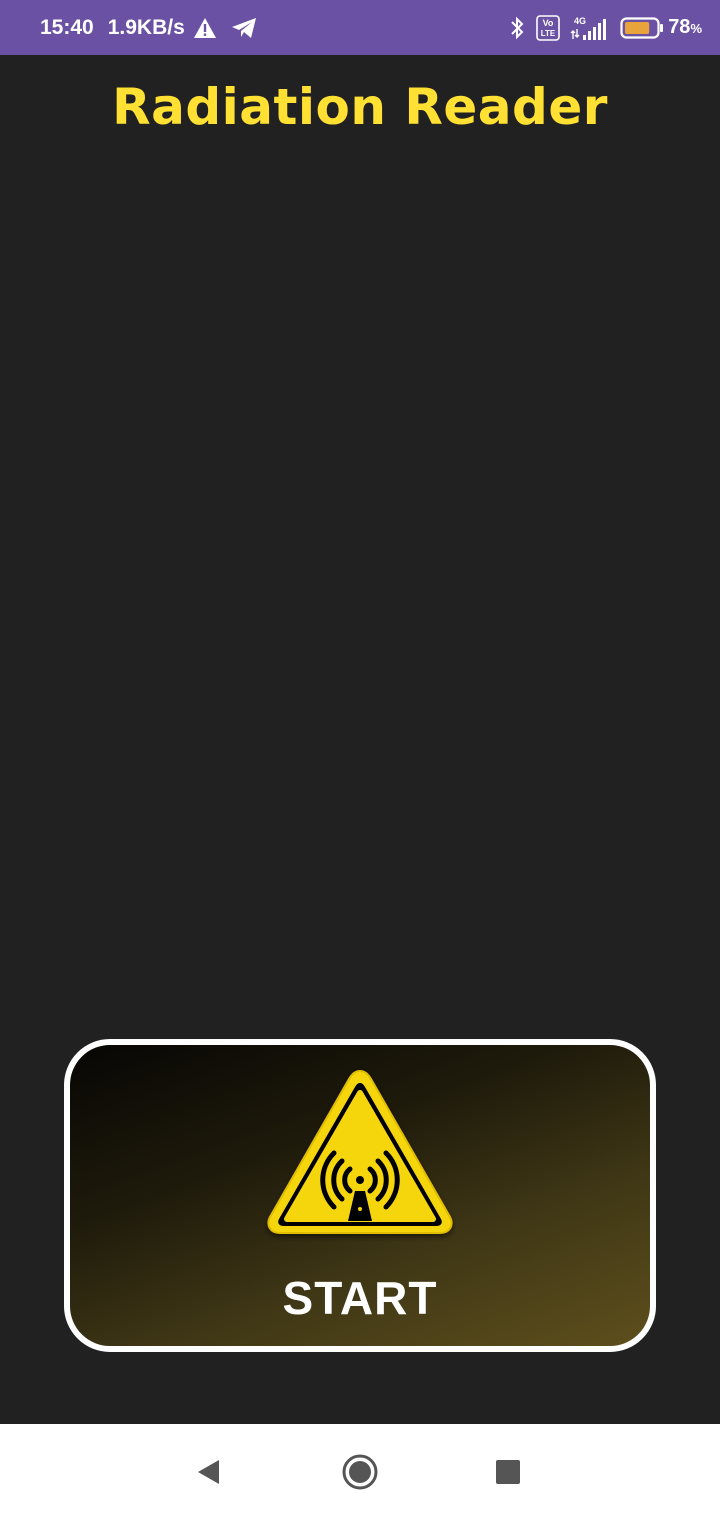 The image size is (720, 1520). I want to click on status-bar-right: Vo LTE 4G 78%, so click(605, 27).